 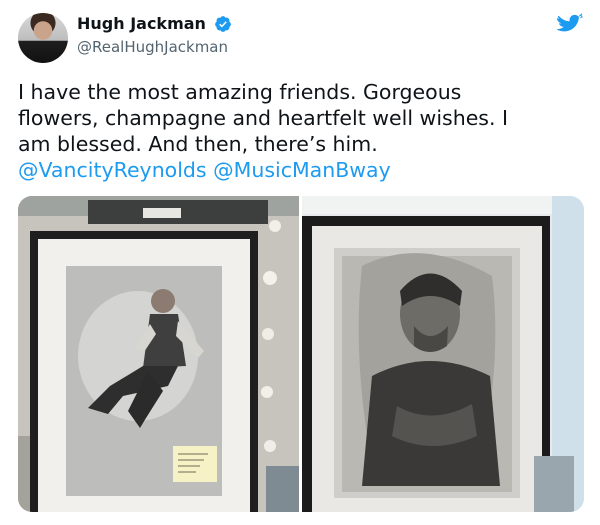 I want to click on mention-link: @VancityReynolds, so click(x=112, y=170).